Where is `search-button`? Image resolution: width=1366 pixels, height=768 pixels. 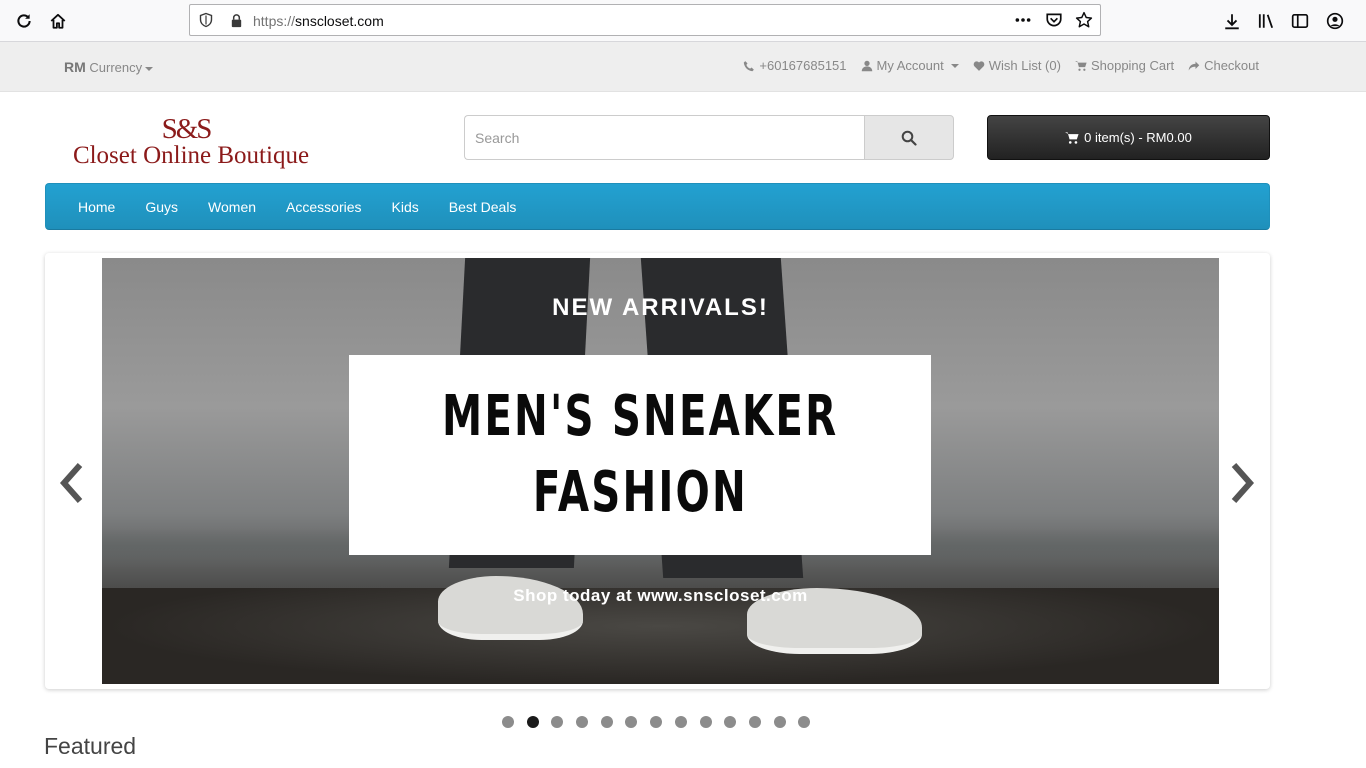
search-button is located at coordinates (909, 137).